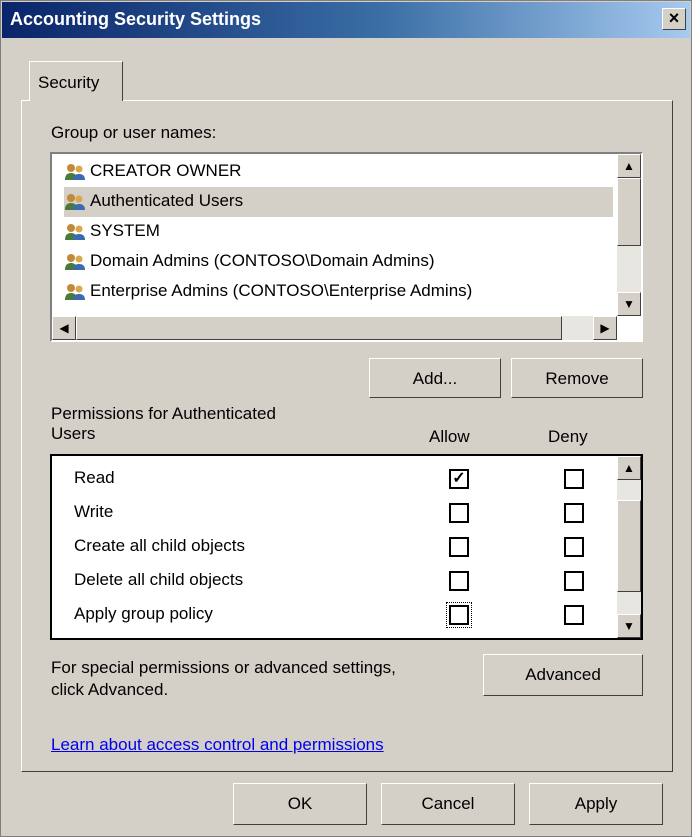 This screenshot has height=837, width=692. I want to click on perm-scroll-up-button: ▲, so click(629, 468).